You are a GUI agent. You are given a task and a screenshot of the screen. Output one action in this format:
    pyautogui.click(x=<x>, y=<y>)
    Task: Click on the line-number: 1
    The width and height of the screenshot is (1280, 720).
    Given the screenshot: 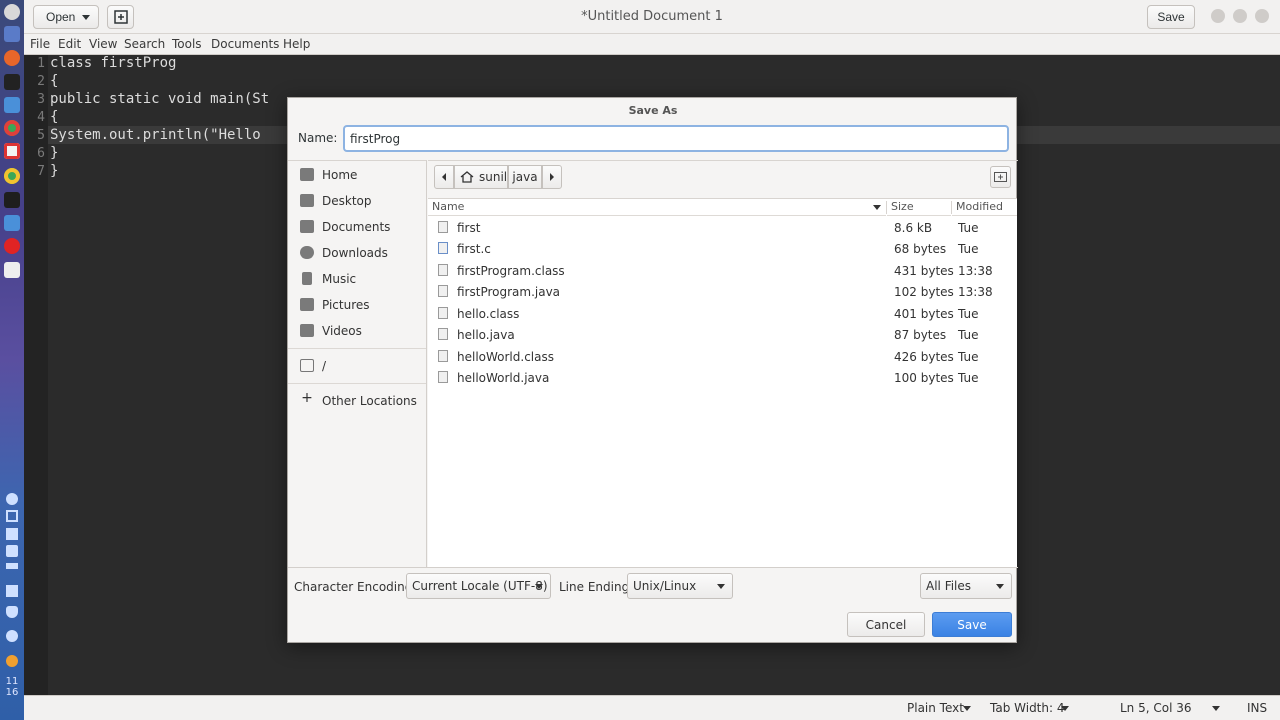 What is the action you would take?
    pyautogui.click(x=41, y=63)
    